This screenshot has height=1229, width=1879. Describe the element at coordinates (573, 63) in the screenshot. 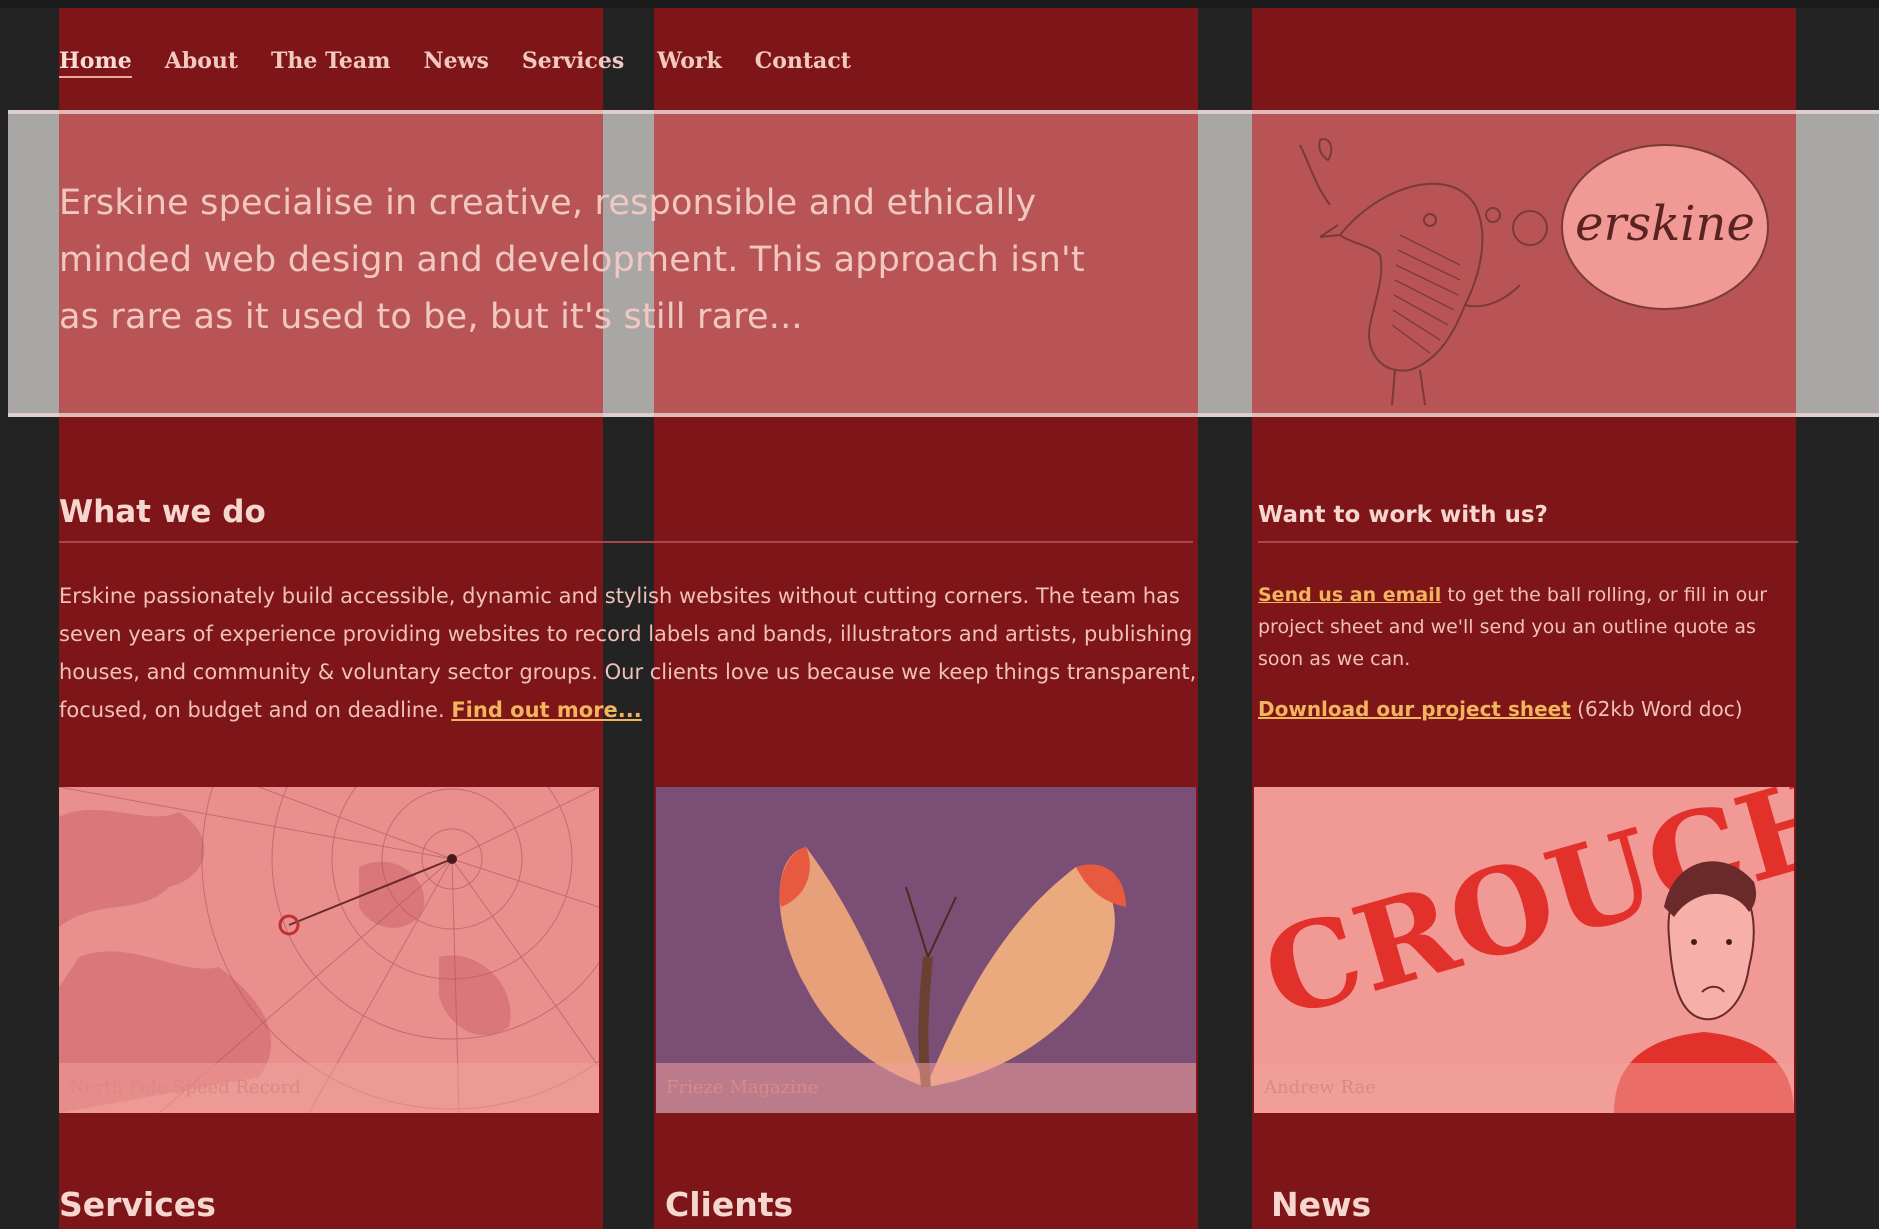

I see `nav-services: Services` at that location.